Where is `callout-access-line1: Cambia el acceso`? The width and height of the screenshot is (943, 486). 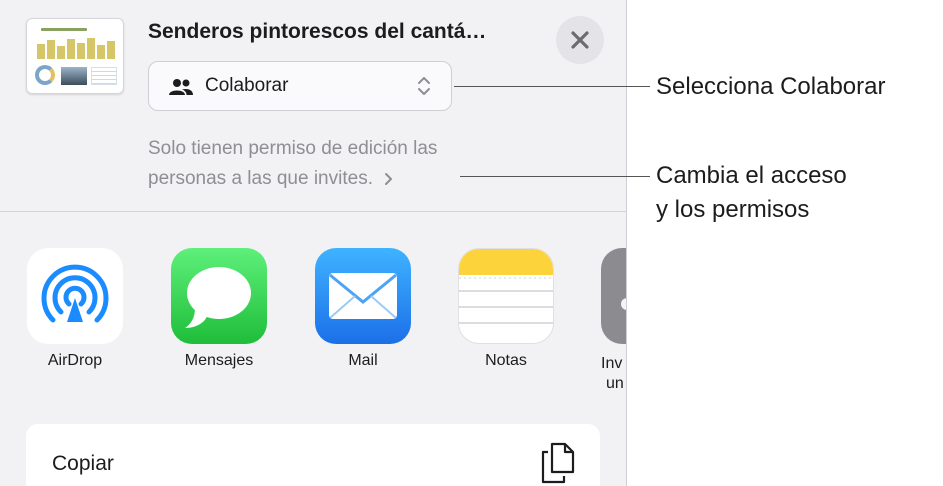 callout-access-line1: Cambia el acceso is located at coordinates (751, 175).